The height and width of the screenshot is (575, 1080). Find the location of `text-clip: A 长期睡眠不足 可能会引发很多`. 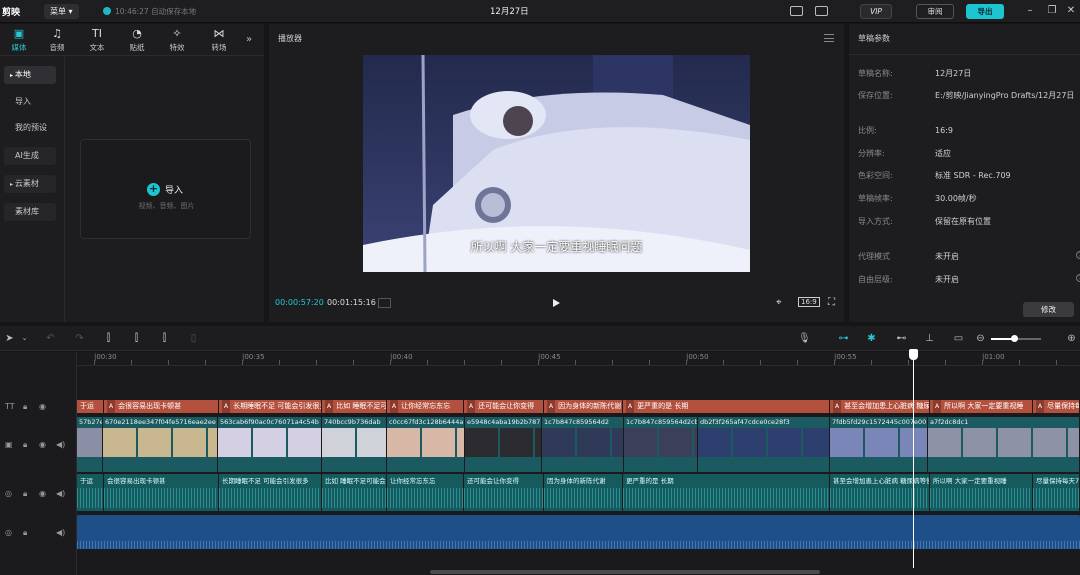

text-clip: A 长期睡眠不足 可能会引发很多 is located at coordinates (270, 406).